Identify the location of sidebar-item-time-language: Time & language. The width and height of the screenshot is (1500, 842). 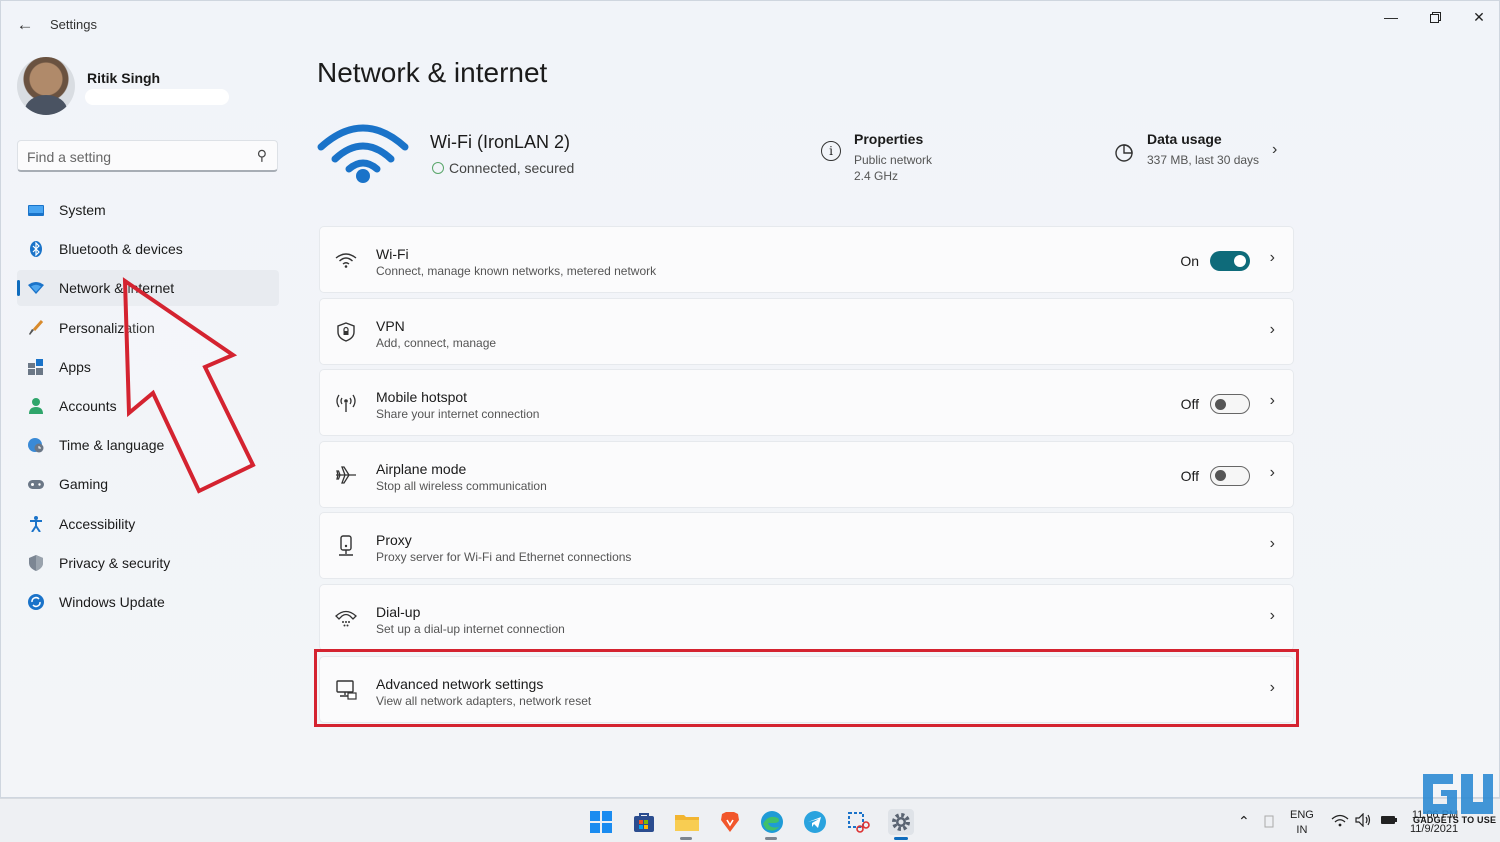
(148, 445).